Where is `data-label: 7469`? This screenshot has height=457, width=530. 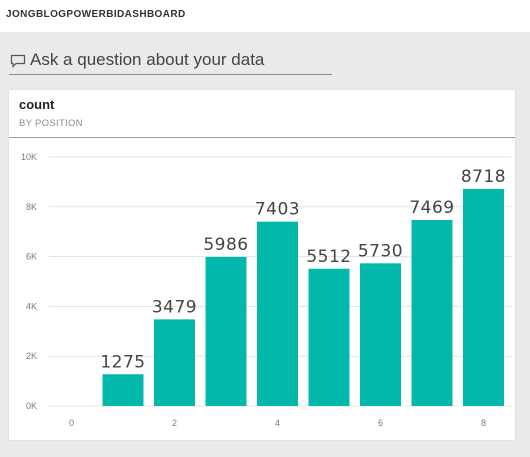
data-label: 7469 is located at coordinates (431, 208).